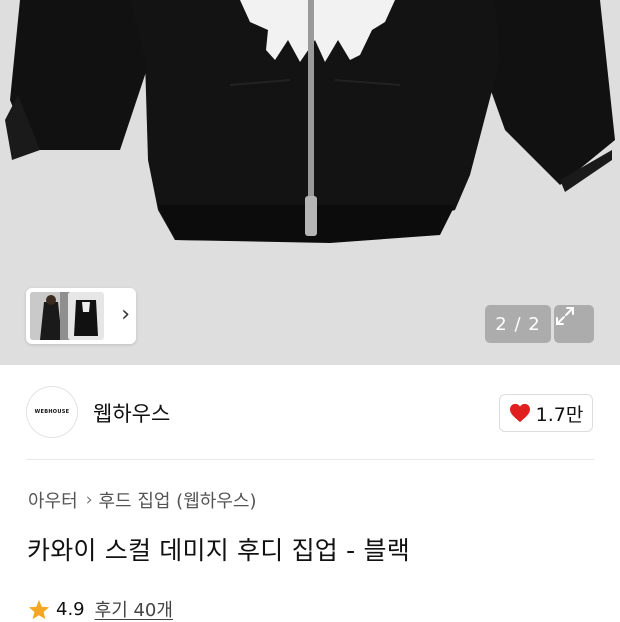 The width and height of the screenshot is (620, 622). What do you see at coordinates (519, 413) in the screenshot?
I see `heart-icon` at bounding box center [519, 413].